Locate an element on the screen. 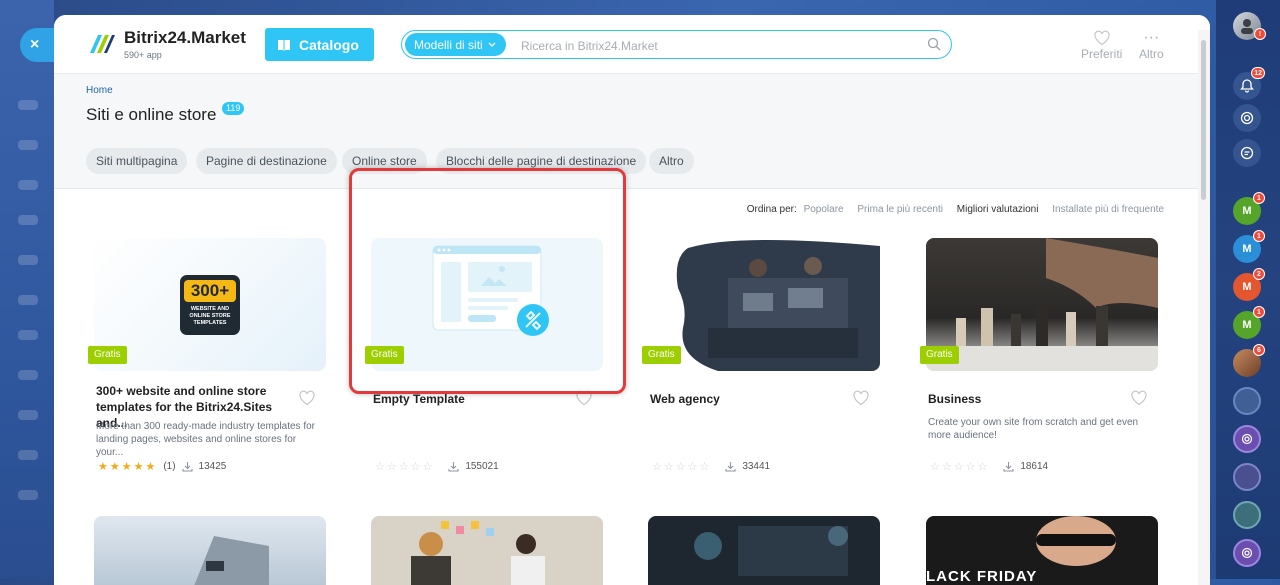 This screenshot has width=1280, height=585. badge-small-text: WEBSITE AND ONLINE STORE TEMPLATES is located at coordinates (210, 316).